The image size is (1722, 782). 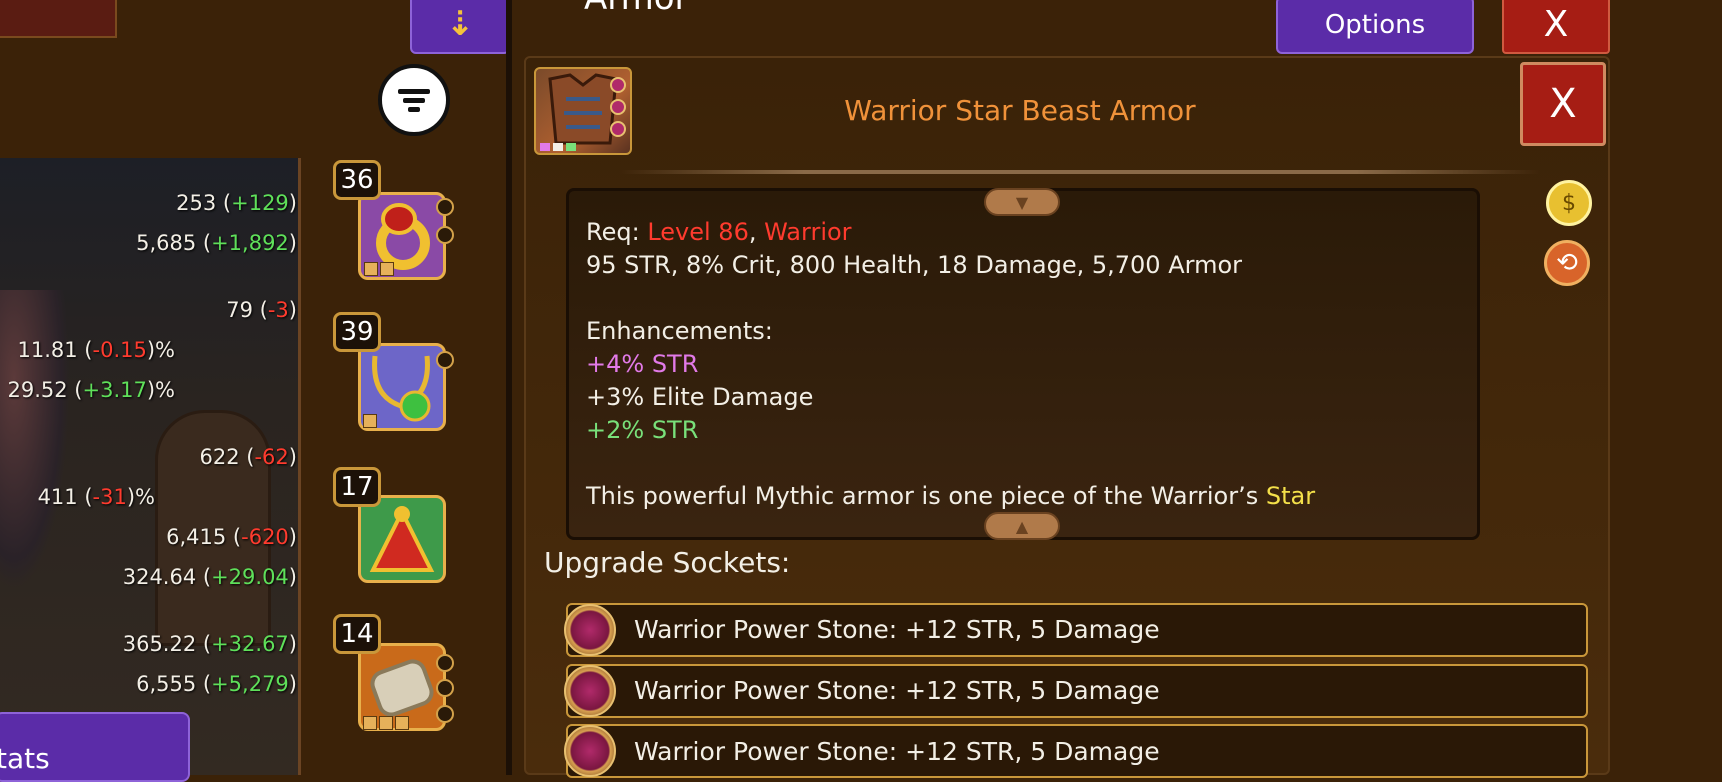 I want to click on close-popup-button: X, so click(x=1563, y=104).